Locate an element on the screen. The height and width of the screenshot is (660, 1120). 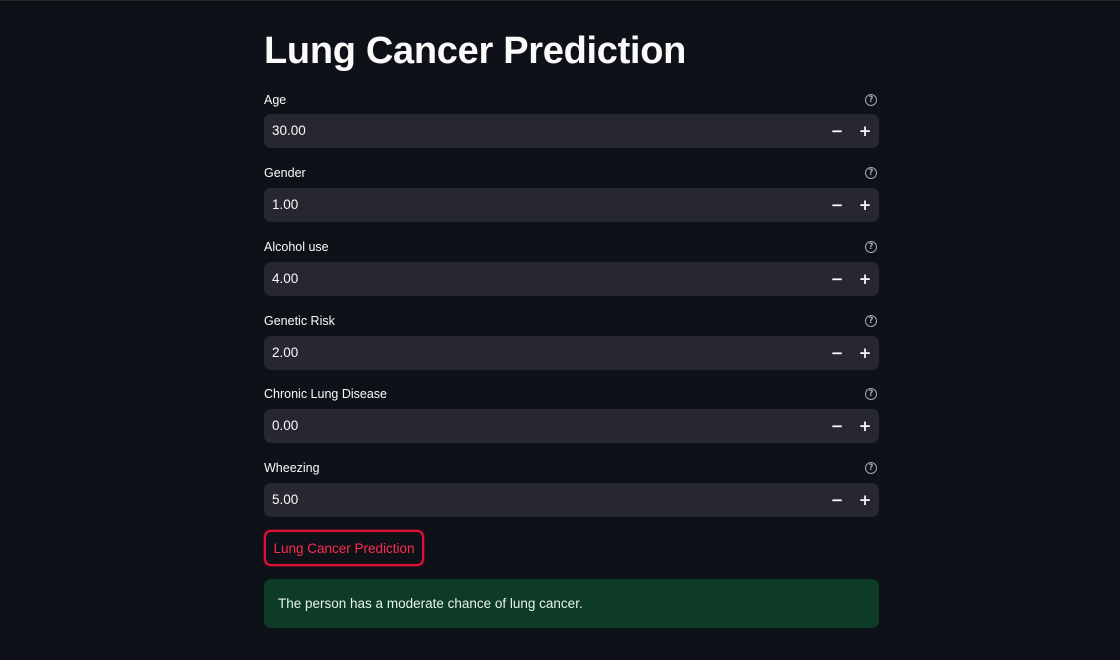
page-title: Lung Cancer Prediction is located at coordinates (475, 51).